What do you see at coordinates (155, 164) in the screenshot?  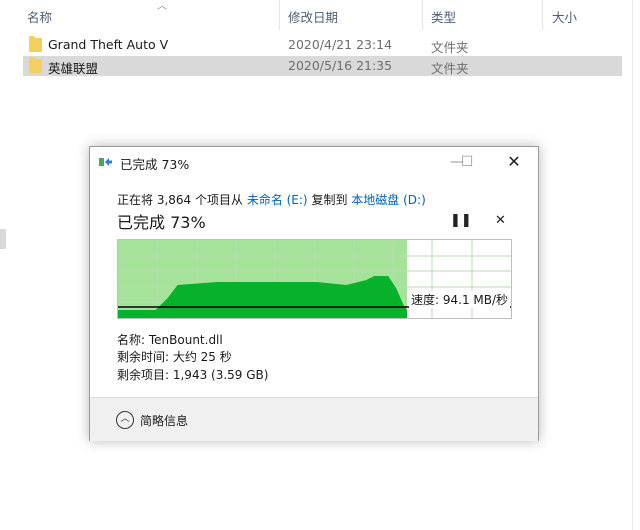 I see `dialog-title: 已完成 73%` at bounding box center [155, 164].